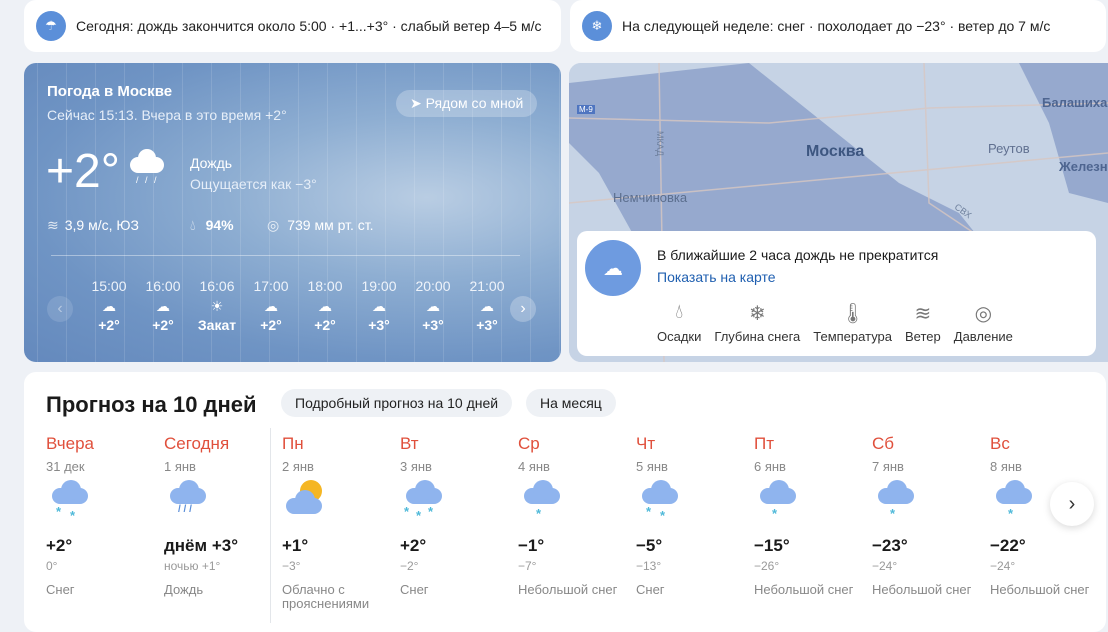 The width and height of the screenshot is (1108, 632). What do you see at coordinates (835, 151) in the screenshot?
I see `map-label: Москва` at bounding box center [835, 151].